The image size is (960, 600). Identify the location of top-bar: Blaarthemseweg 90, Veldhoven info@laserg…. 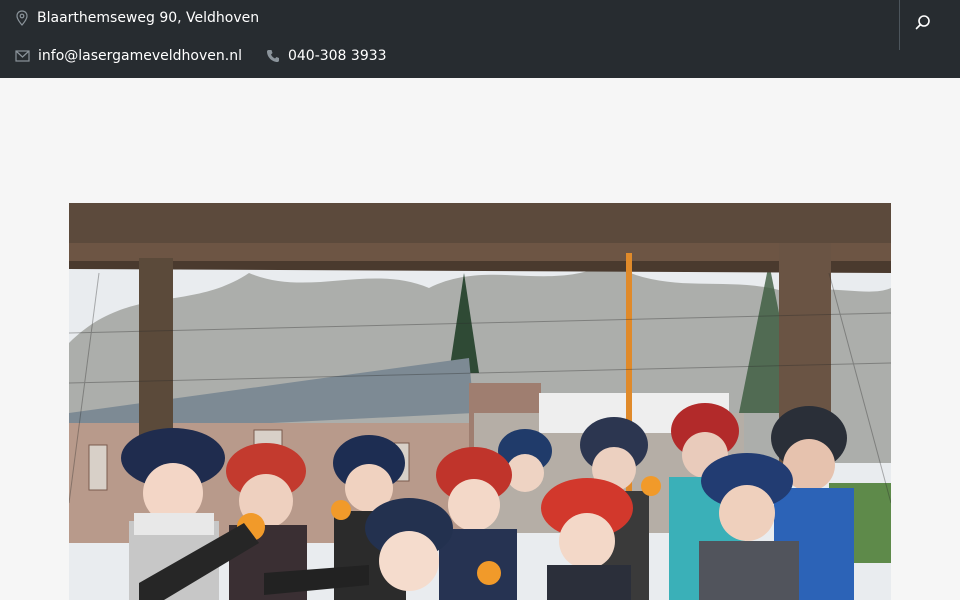
(480, 39).